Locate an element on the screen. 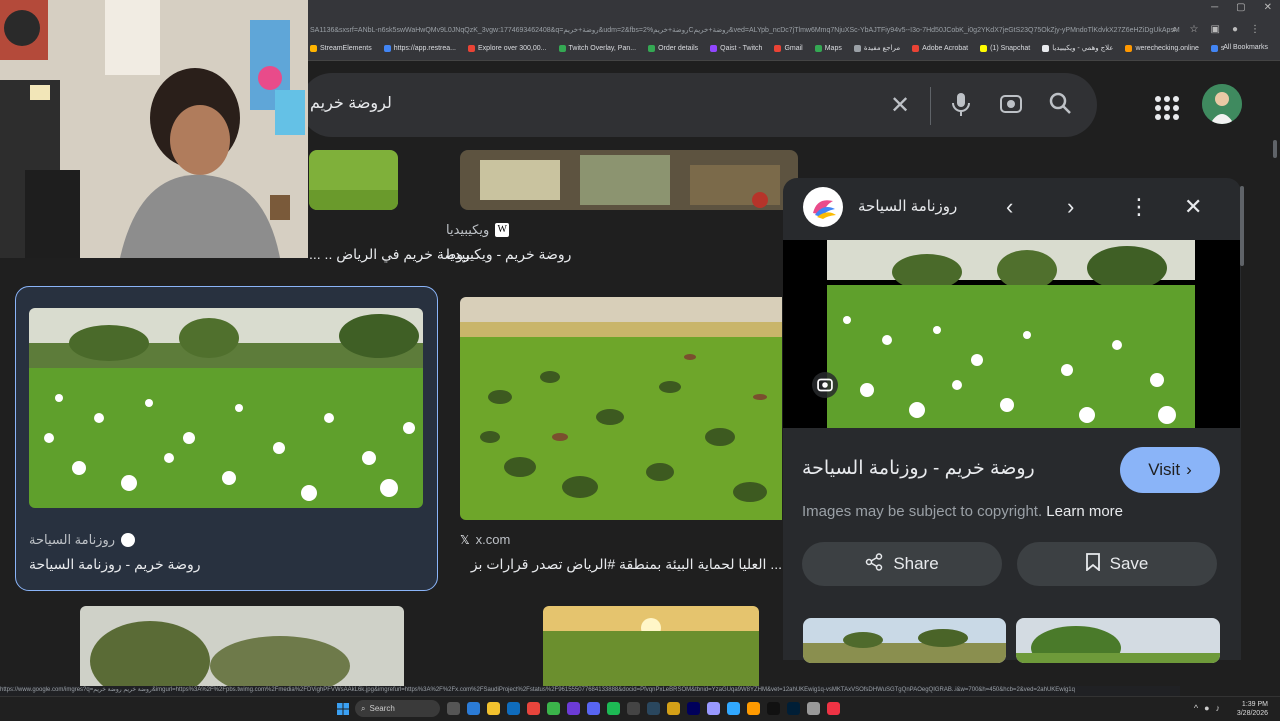 Image resolution: width=1280 pixels, height=721 pixels. visit-button: Visit › is located at coordinates (1170, 470).